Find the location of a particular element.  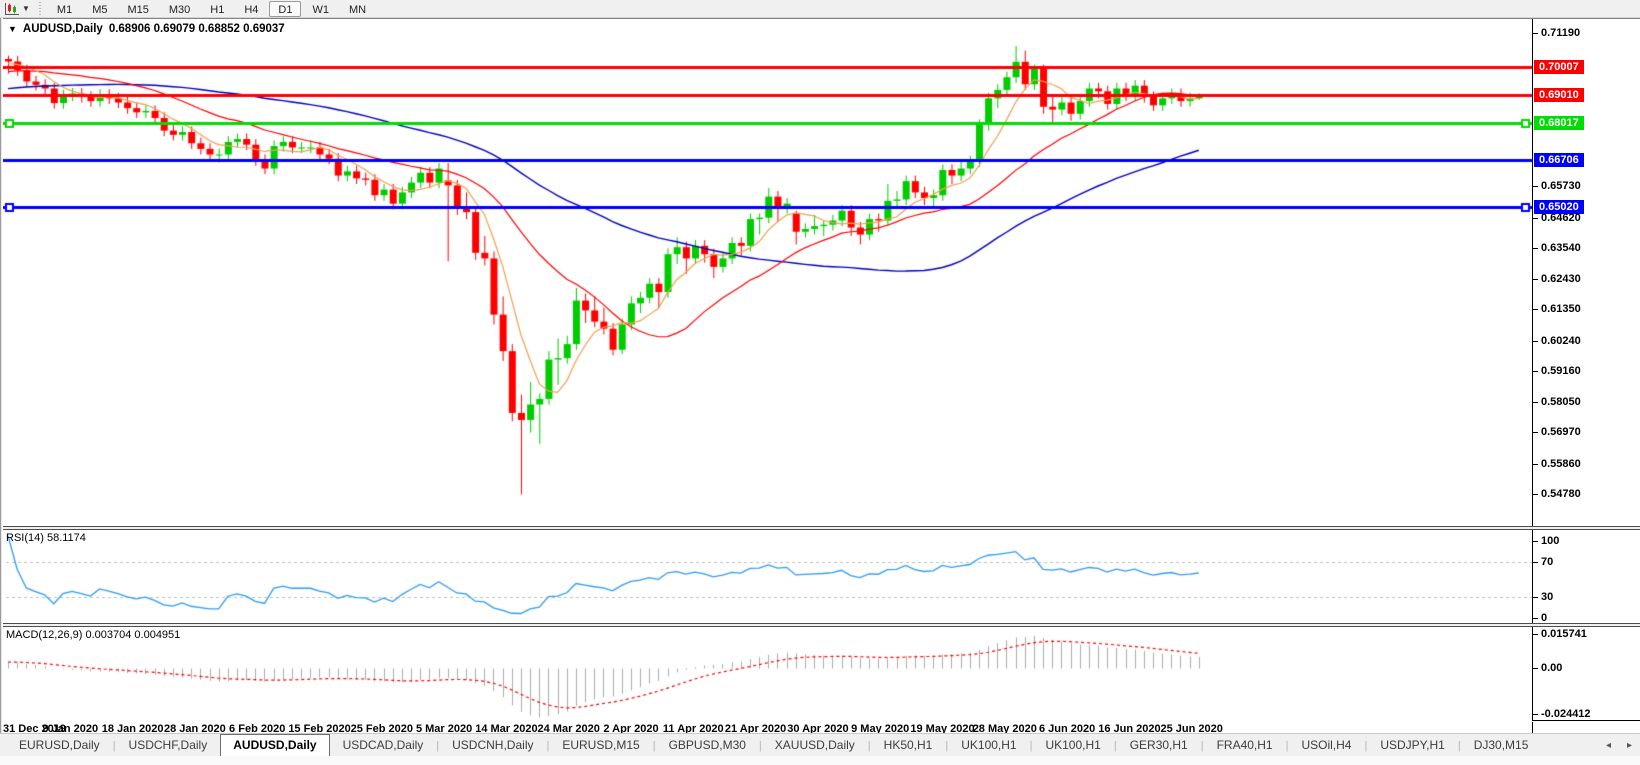

rsi-panel: RSI(14) 58.1174 100 70 30 0 is located at coordinates (820, 577).